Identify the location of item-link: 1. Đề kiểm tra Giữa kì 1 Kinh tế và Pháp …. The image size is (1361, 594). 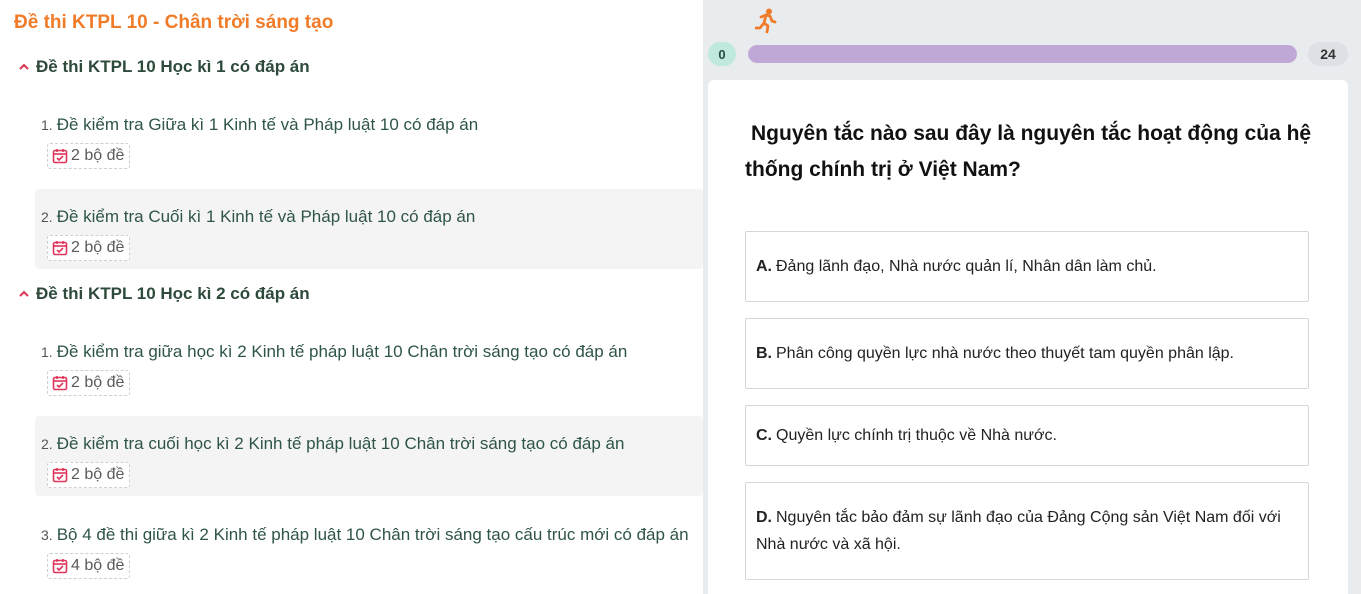
(259, 125).